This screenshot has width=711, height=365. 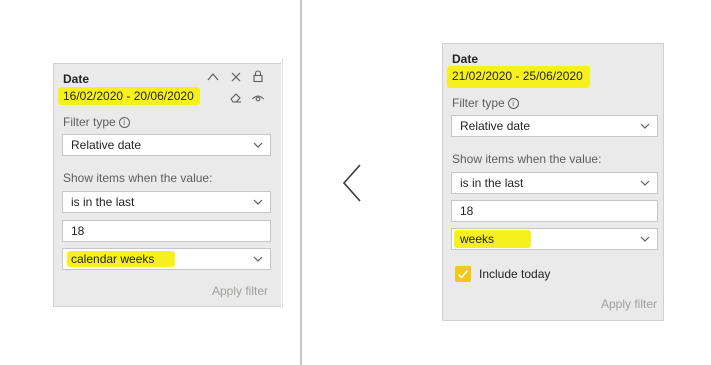 I want to click on date-range: 16/02/2020 - 20/06/2020, so click(x=128, y=96).